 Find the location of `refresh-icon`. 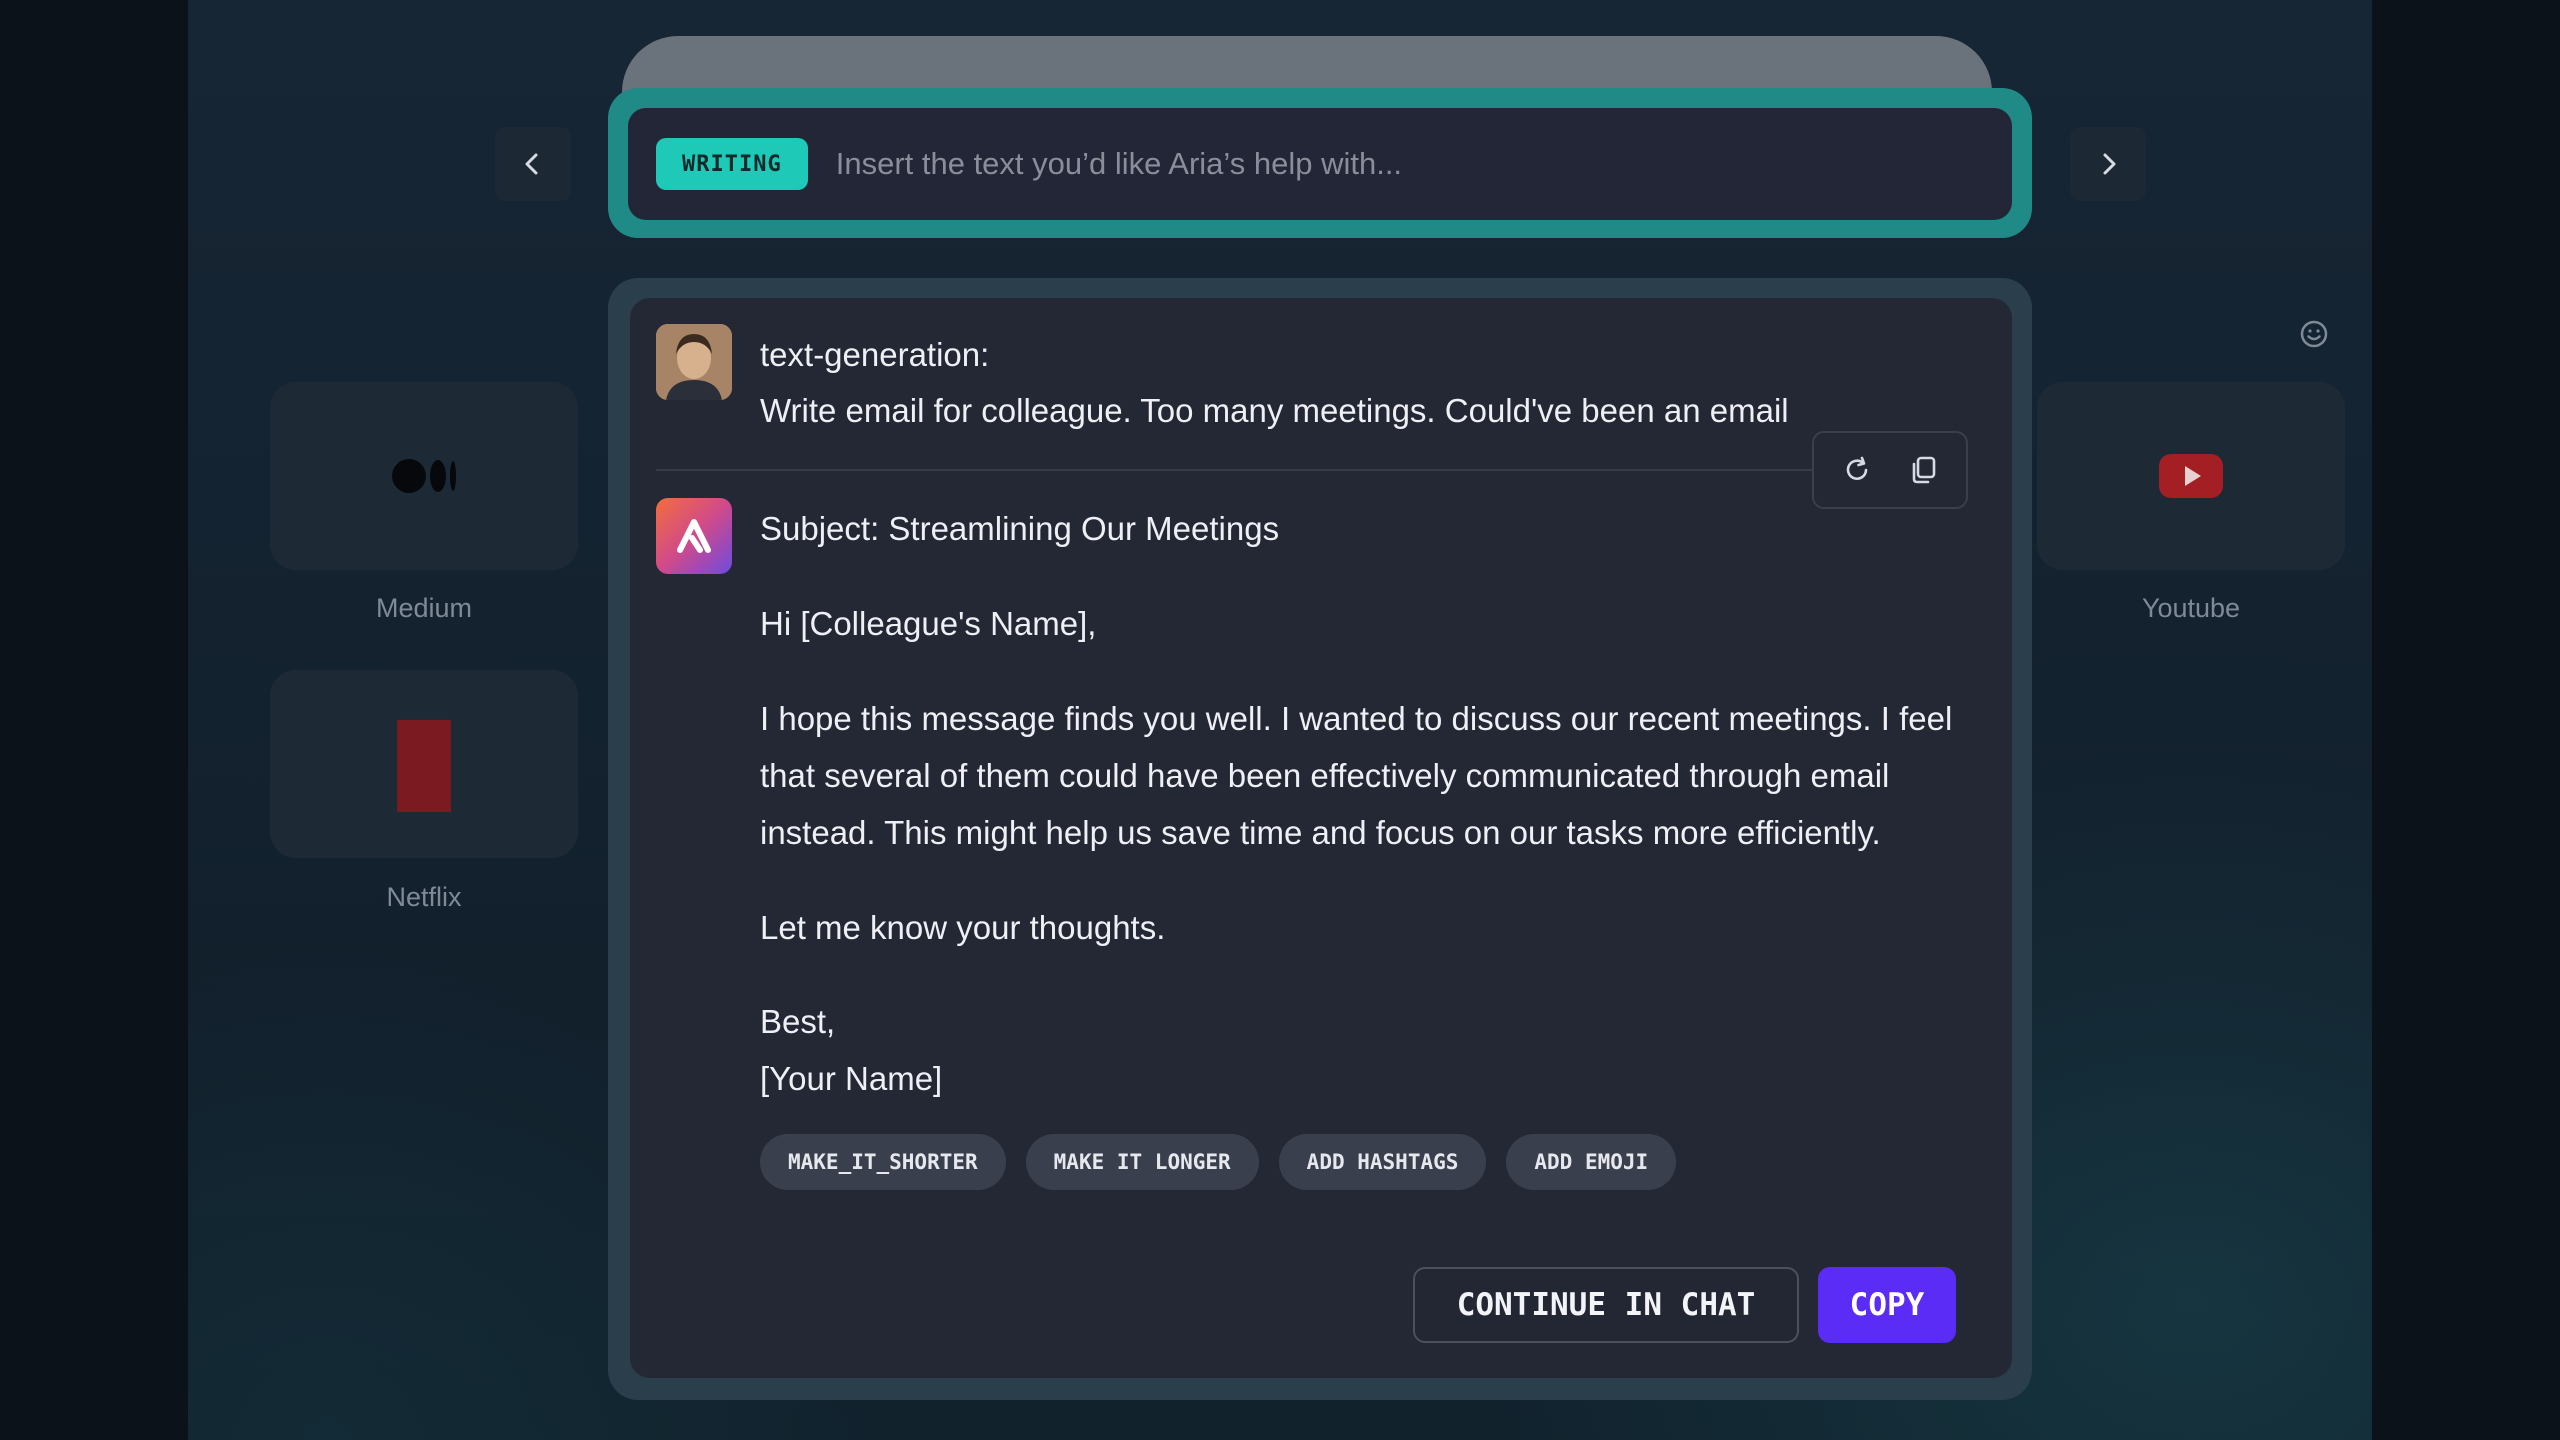

refresh-icon is located at coordinates (1856, 468).